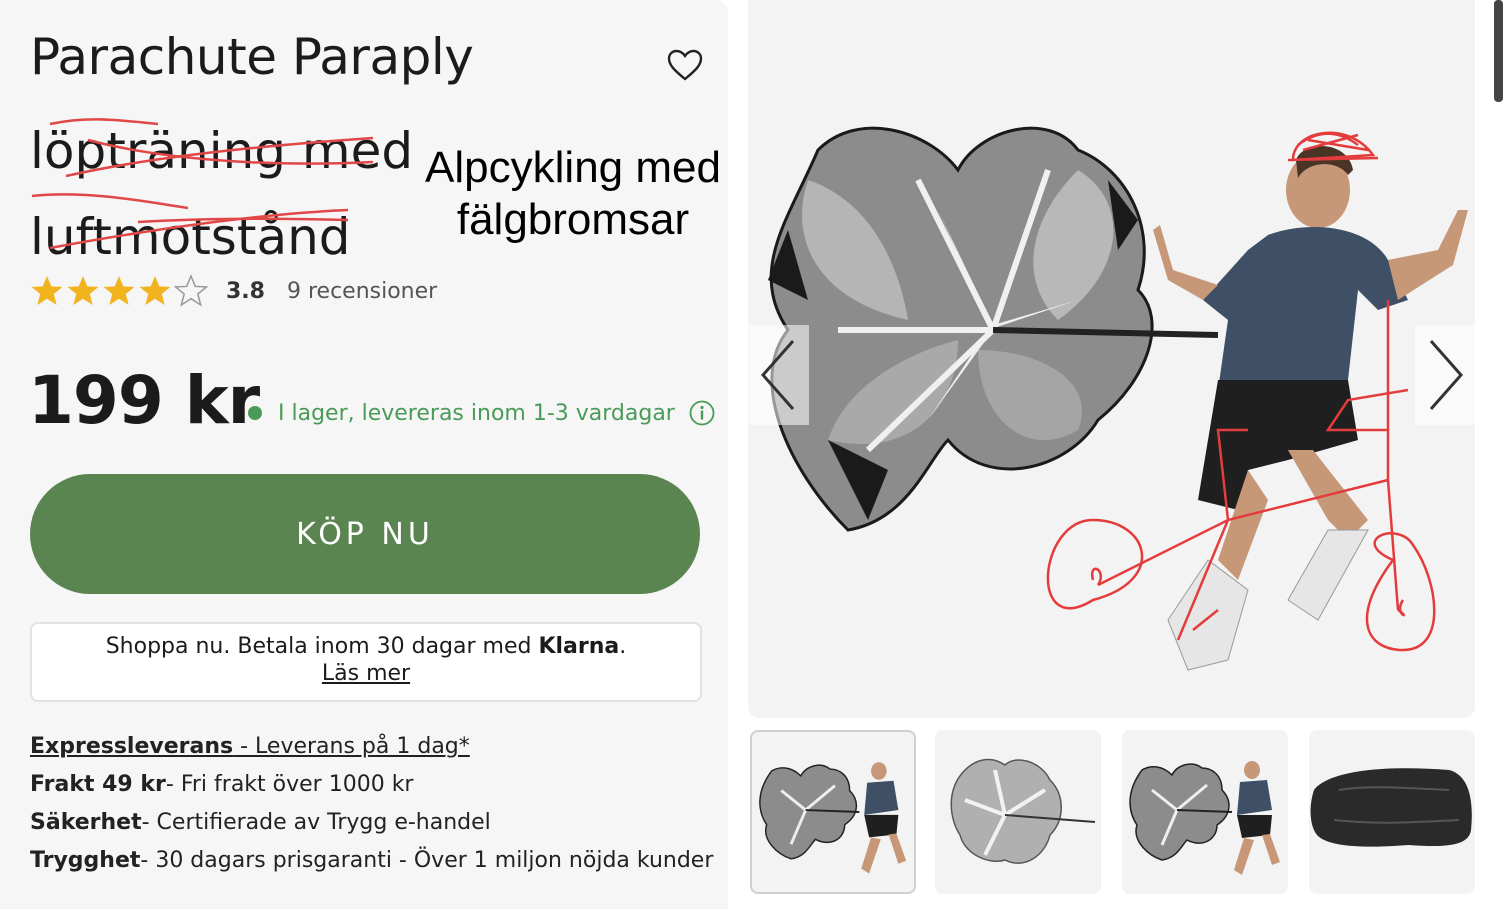 This screenshot has height=909, width=1503. I want to click on security-info: Säkerhet- Certifierade av Trygg e-handel, so click(371, 823).